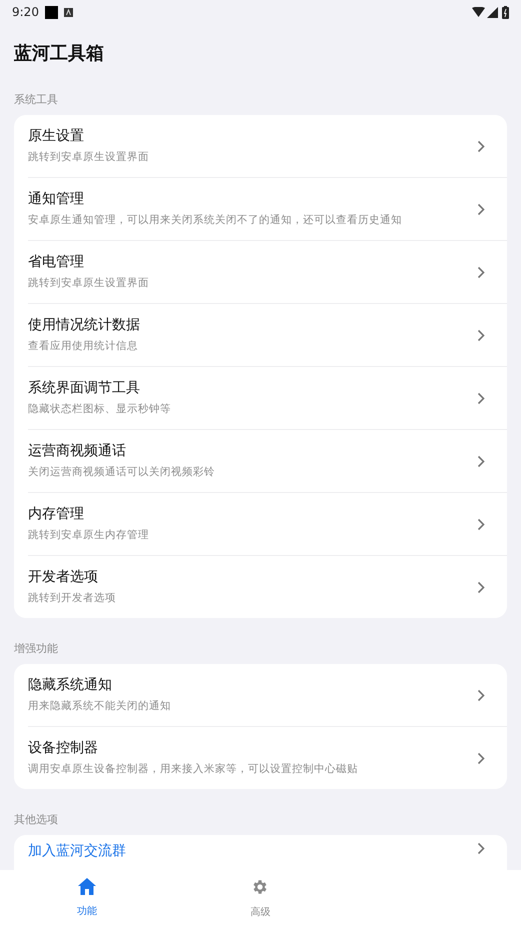 Image resolution: width=521 pixels, height=926 pixels. I want to click on battery-icon, so click(505, 12).